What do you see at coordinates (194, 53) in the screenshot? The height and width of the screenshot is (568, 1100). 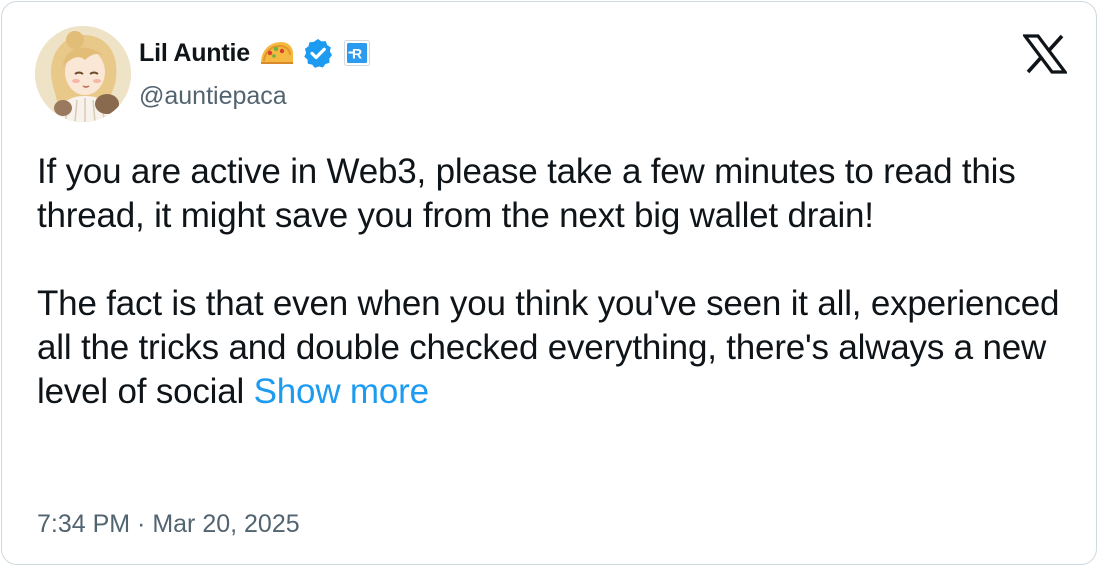 I see `author-display-name: Lil Auntie` at bounding box center [194, 53].